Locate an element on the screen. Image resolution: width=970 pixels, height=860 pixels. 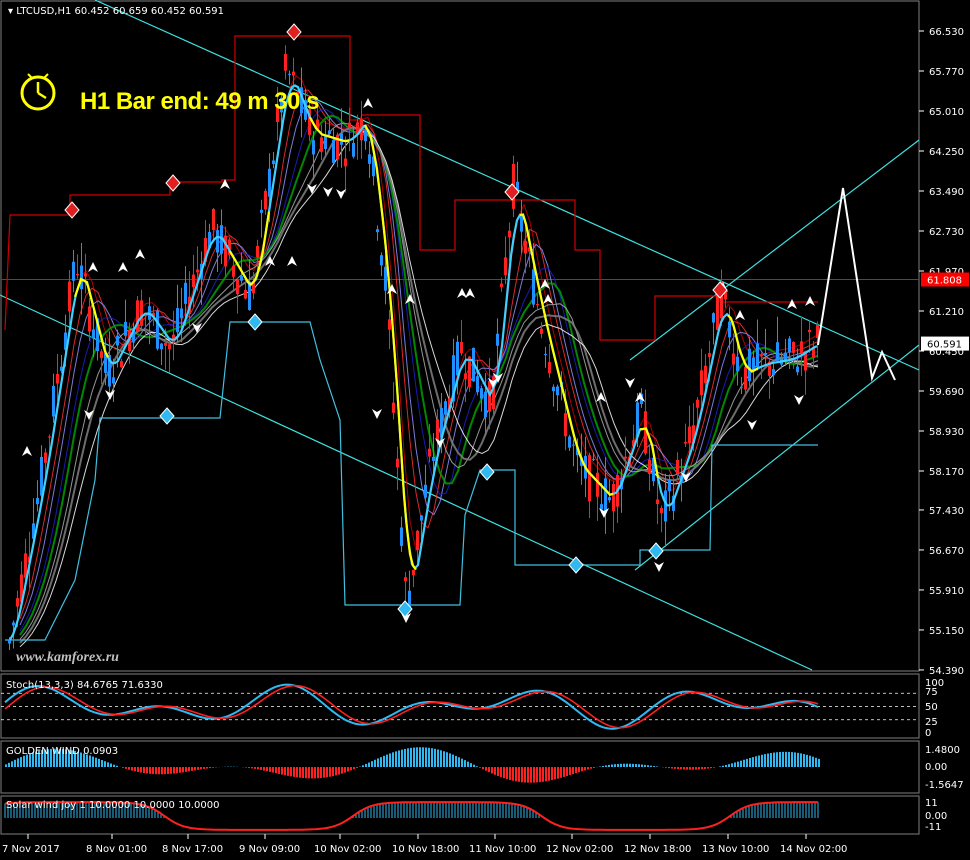
symbol-dropdown-icon: ▾ is located at coordinates (12, 11).